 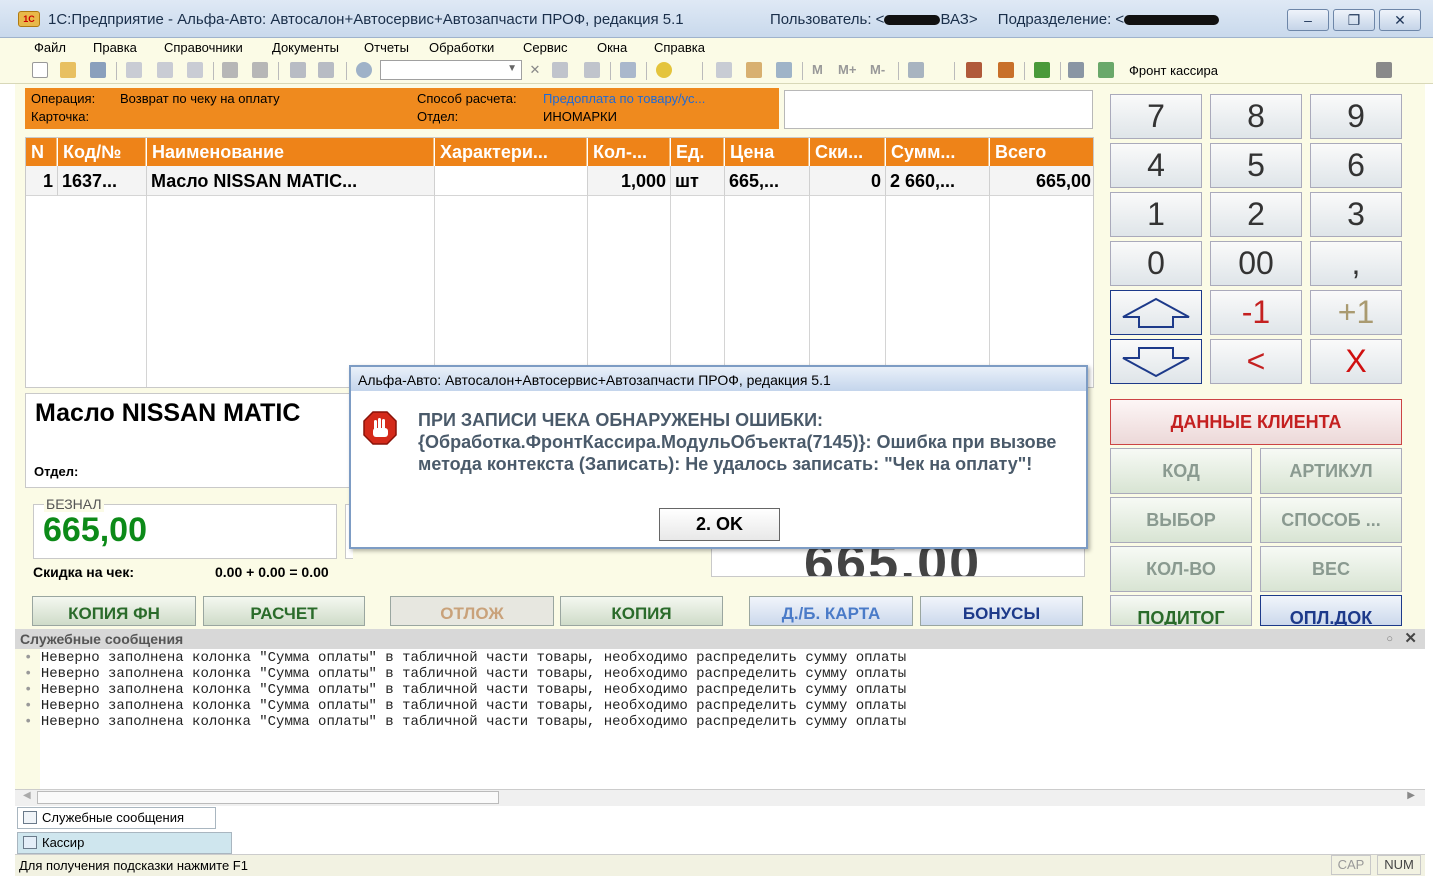 What do you see at coordinates (114, 611) in the screenshot?
I see `copy-fn-button: КОПИЯ ФН` at bounding box center [114, 611].